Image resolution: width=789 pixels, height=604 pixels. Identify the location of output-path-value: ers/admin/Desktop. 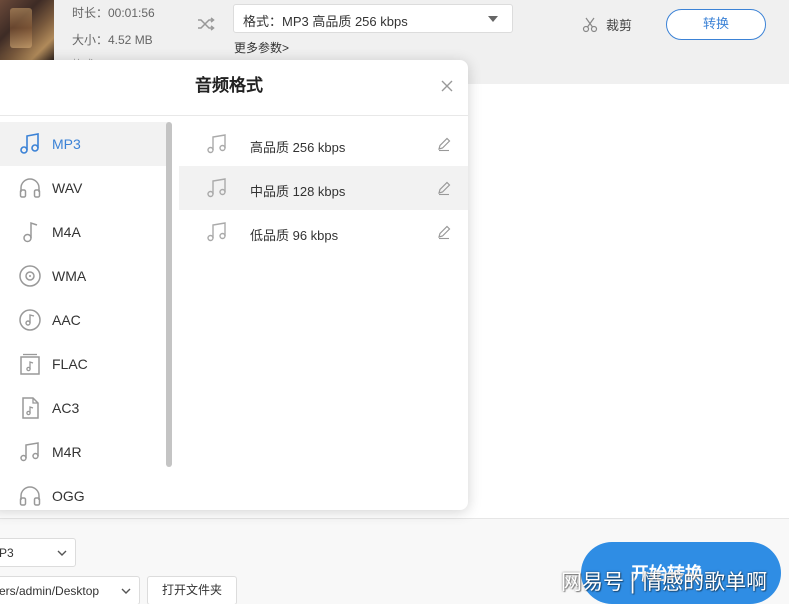
(50, 591).